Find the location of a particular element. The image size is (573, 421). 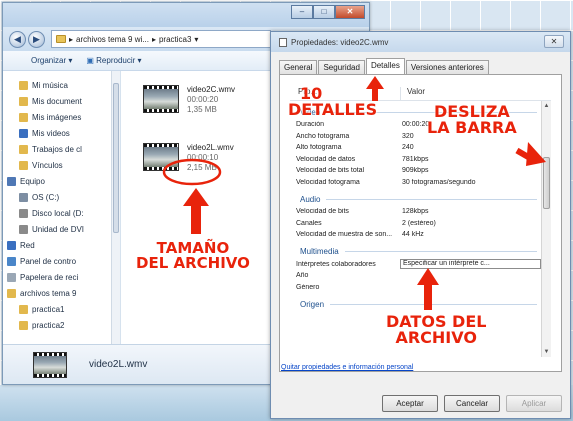

property-scrollbar: ▲ ▼ is located at coordinates (546, 229).